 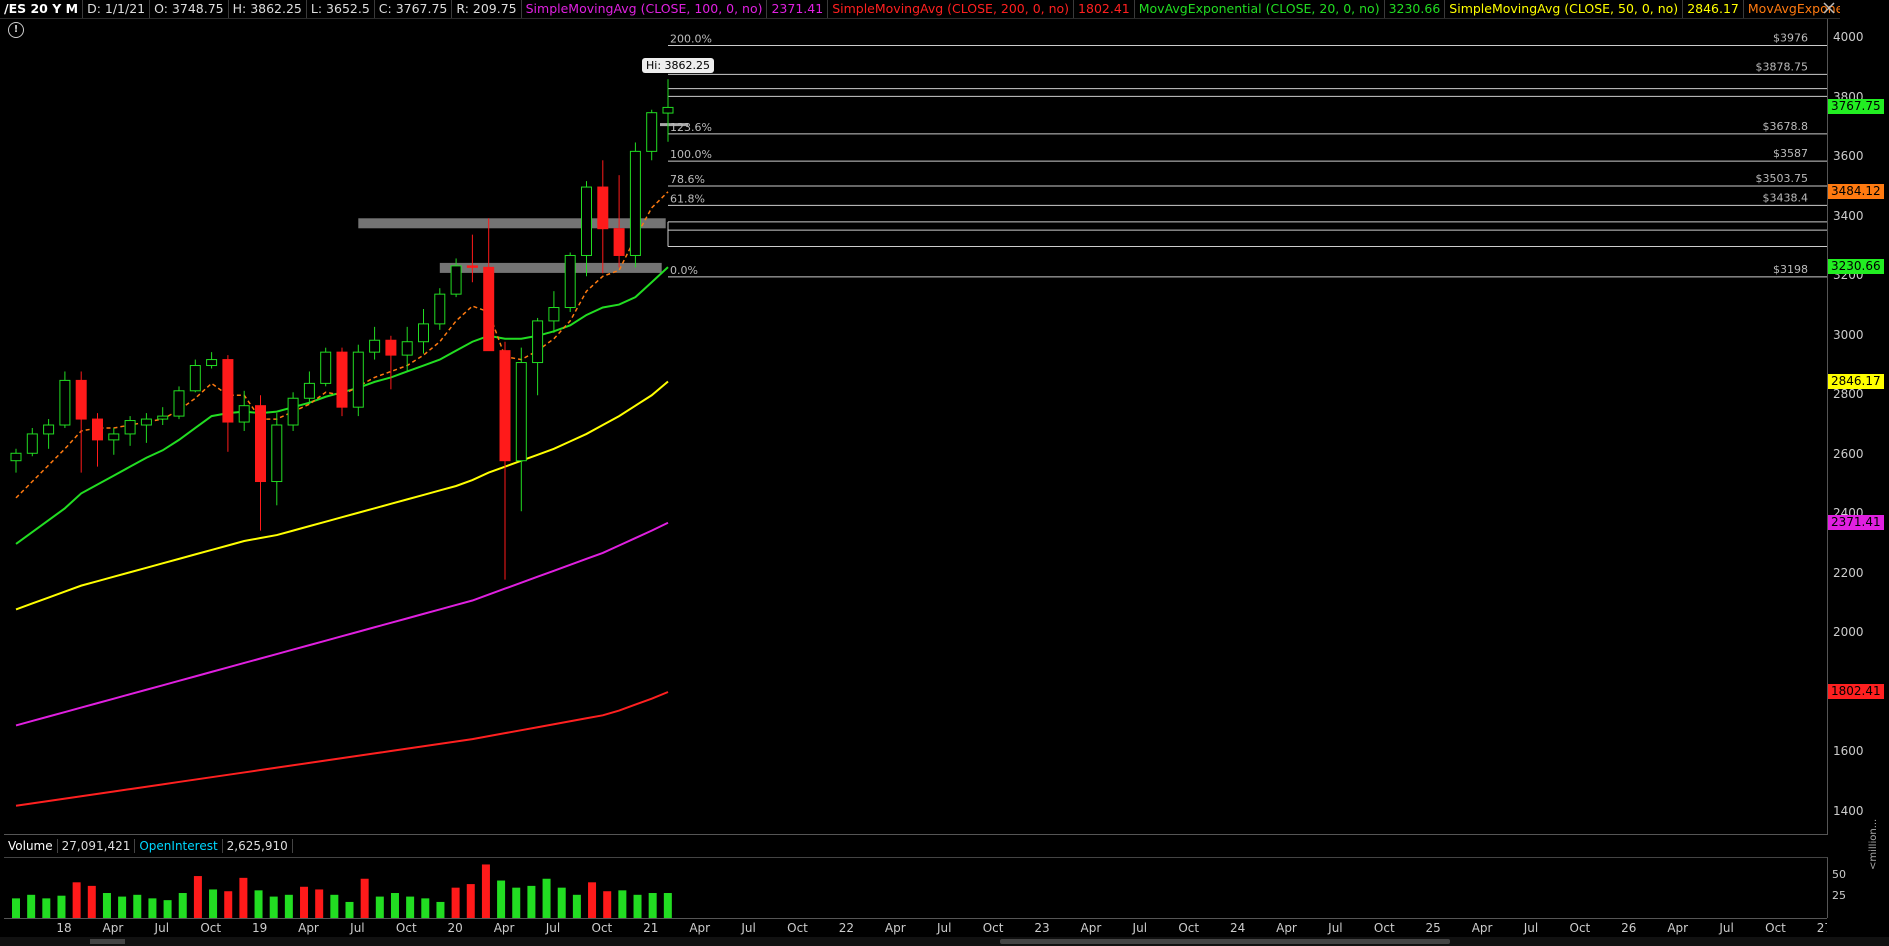 What do you see at coordinates (268, 9) in the screenshot?
I see `high-readout: H: 3862.25` at bounding box center [268, 9].